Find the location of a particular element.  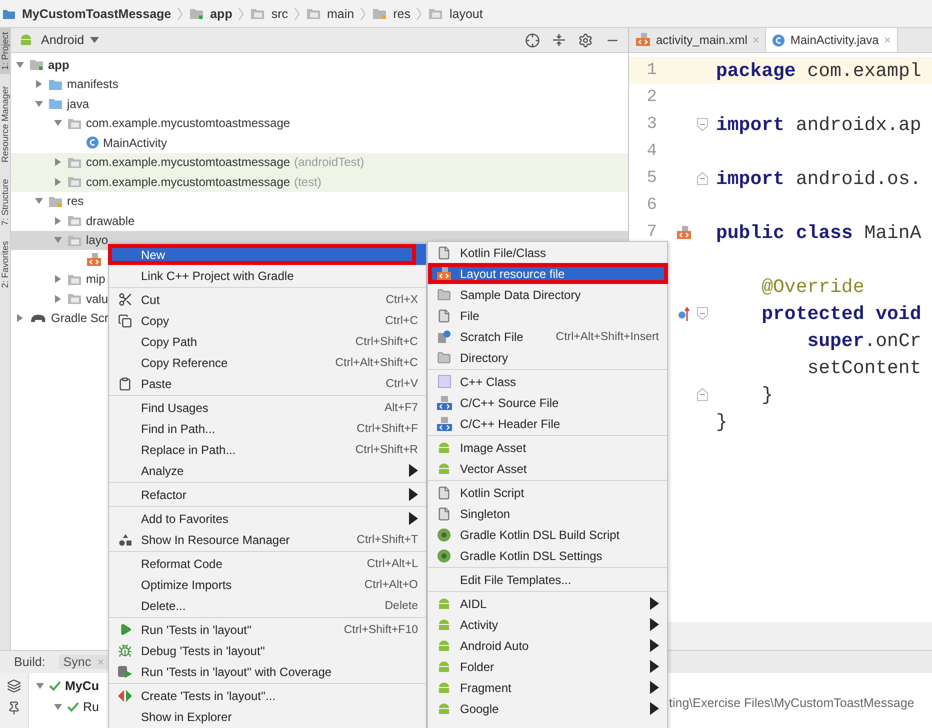

shortcut-label: Ctrl+Shift+F10 is located at coordinates (381, 630).